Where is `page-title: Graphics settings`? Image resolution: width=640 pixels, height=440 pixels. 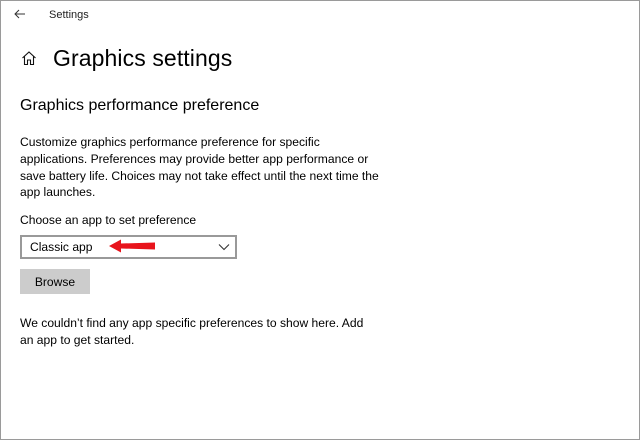
page-title: Graphics settings is located at coordinates (143, 57).